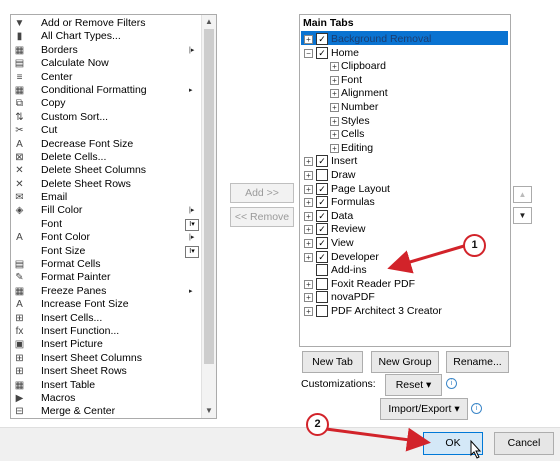  What do you see at coordinates (209, 22) in the screenshot?
I see `scroll-up-arrow-icon: ▲` at bounding box center [209, 22].